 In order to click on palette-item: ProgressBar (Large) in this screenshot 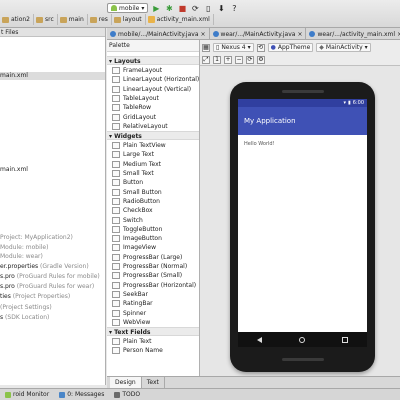, I will do `click(153, 257)`.